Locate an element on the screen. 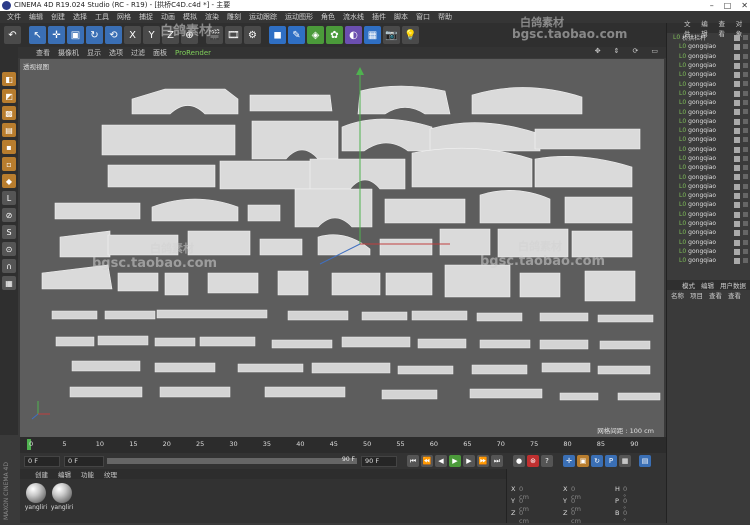  current-frame-field: 0 F is located at coordinates (84, 461).